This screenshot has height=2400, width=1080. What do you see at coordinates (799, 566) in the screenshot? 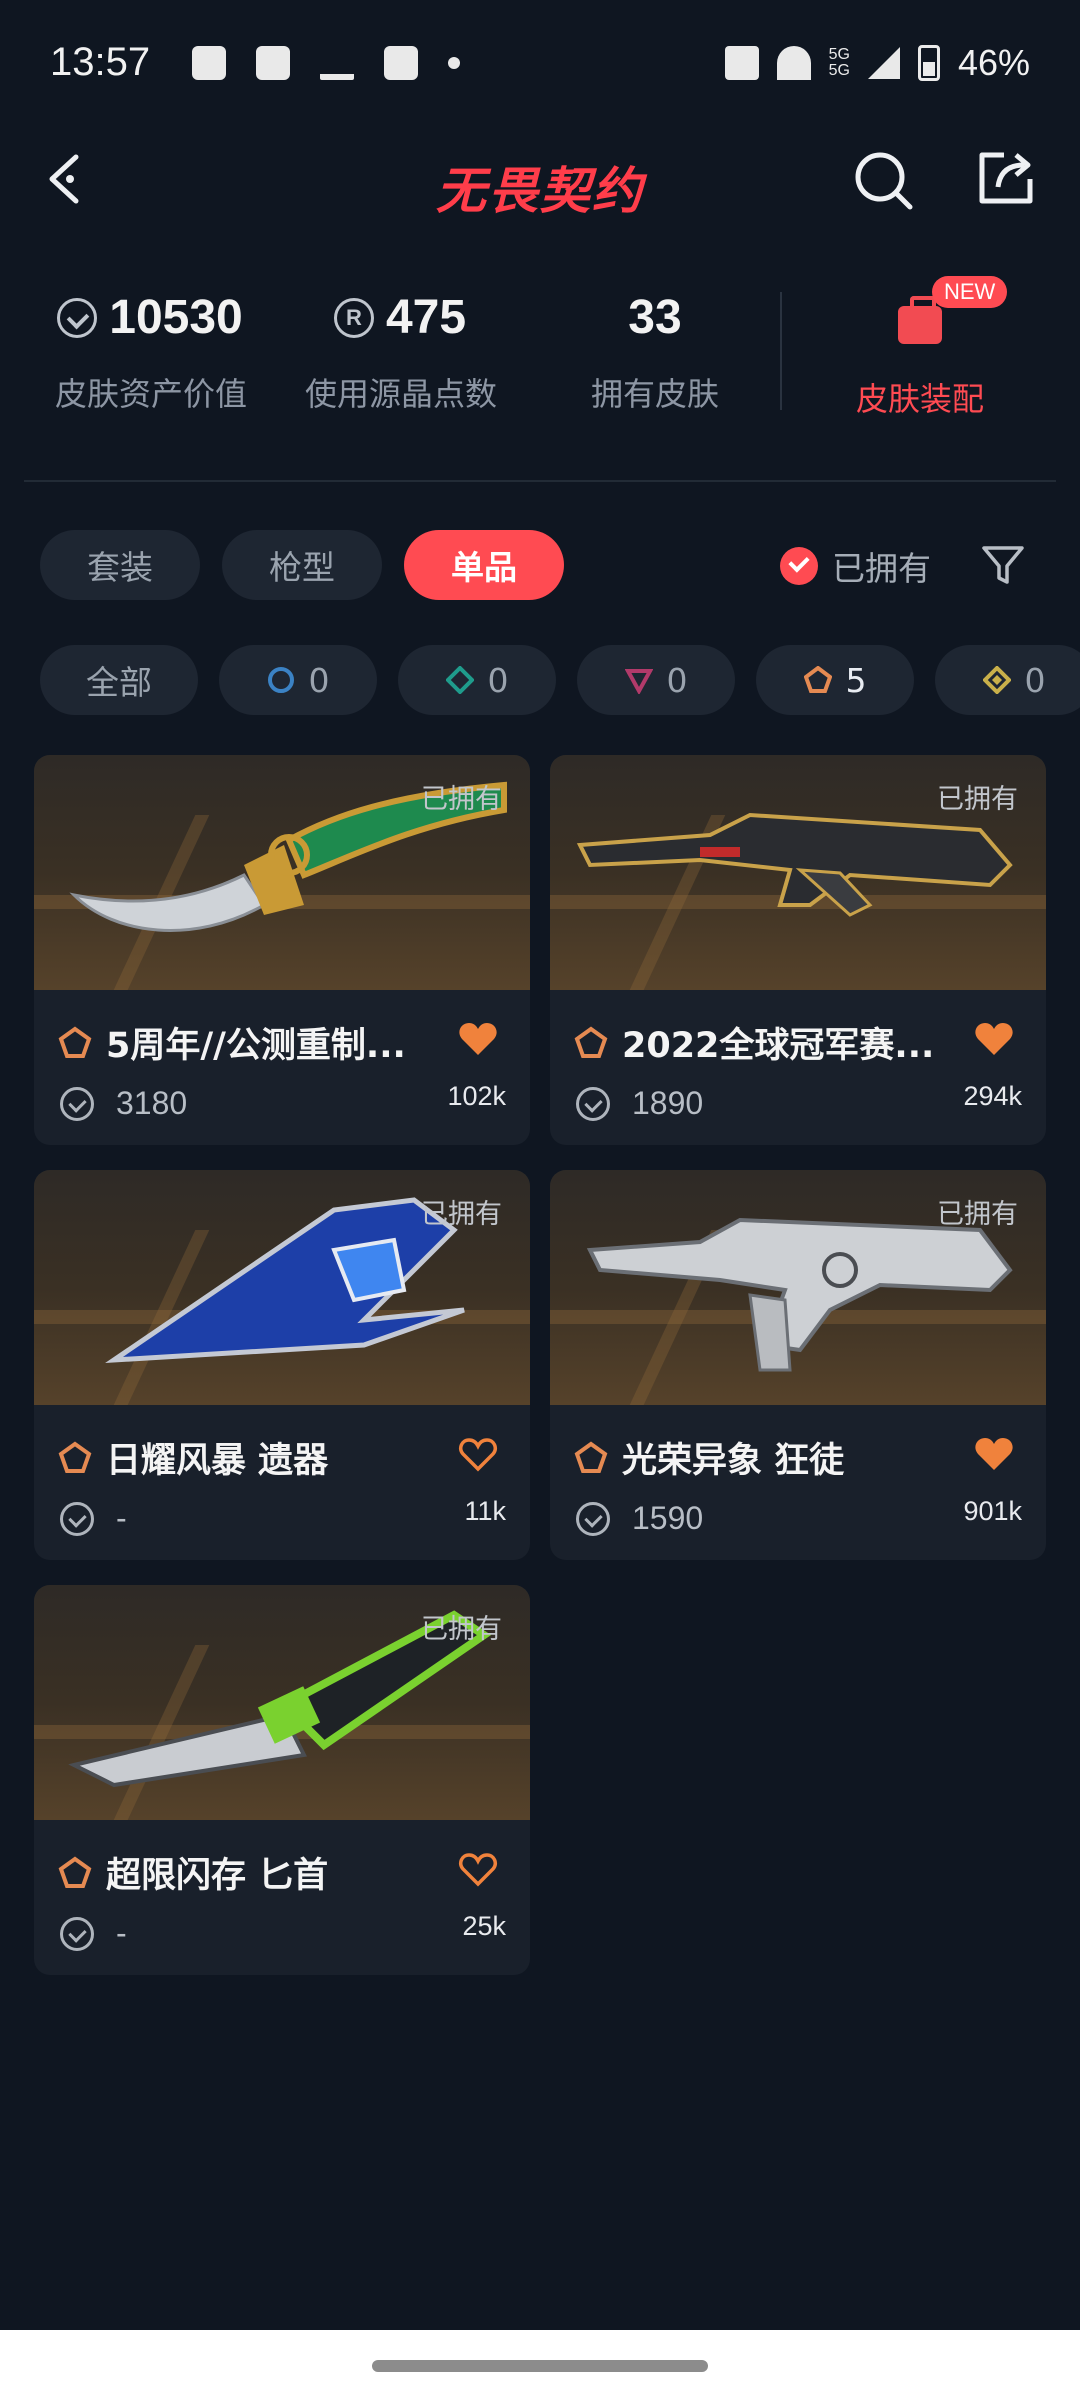
I see `check-icon` at bounding box center [799, 566].